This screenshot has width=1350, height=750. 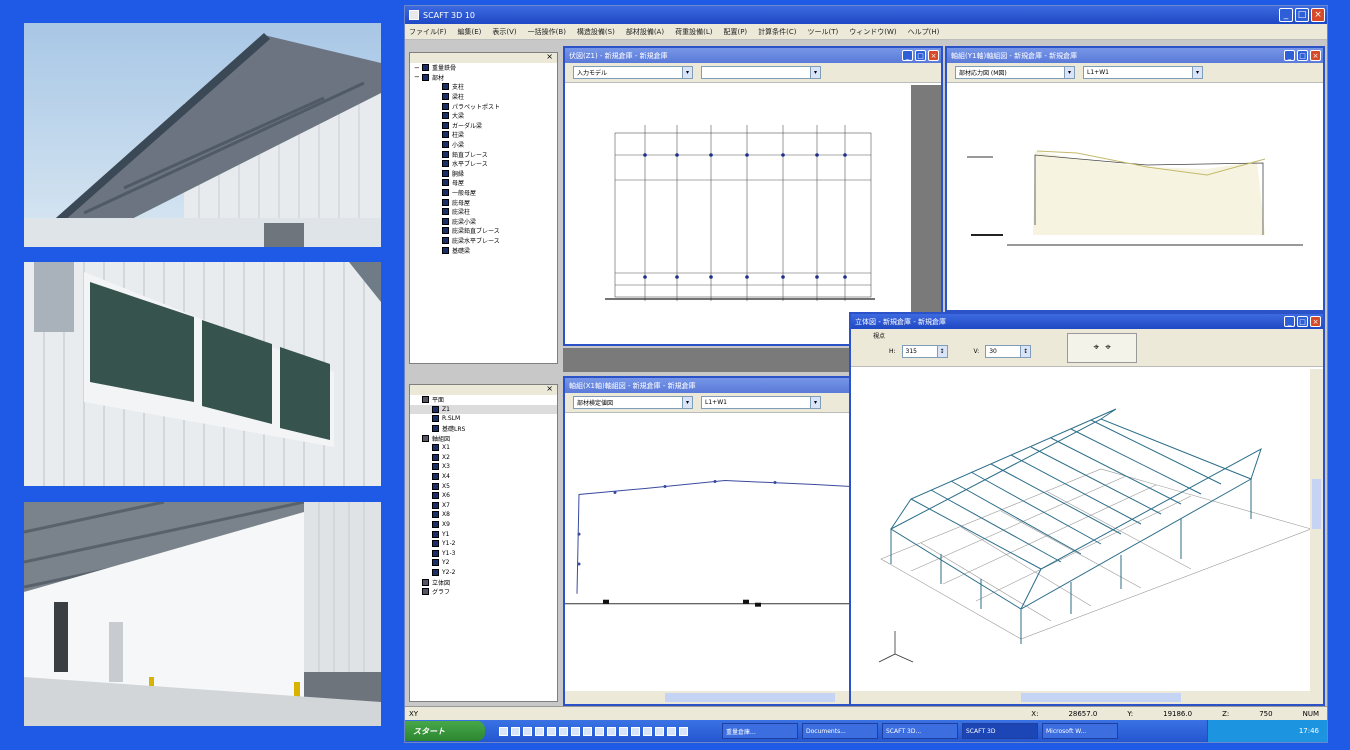 I want to click on tree-item: 小梁, so click(x=483, y=145).